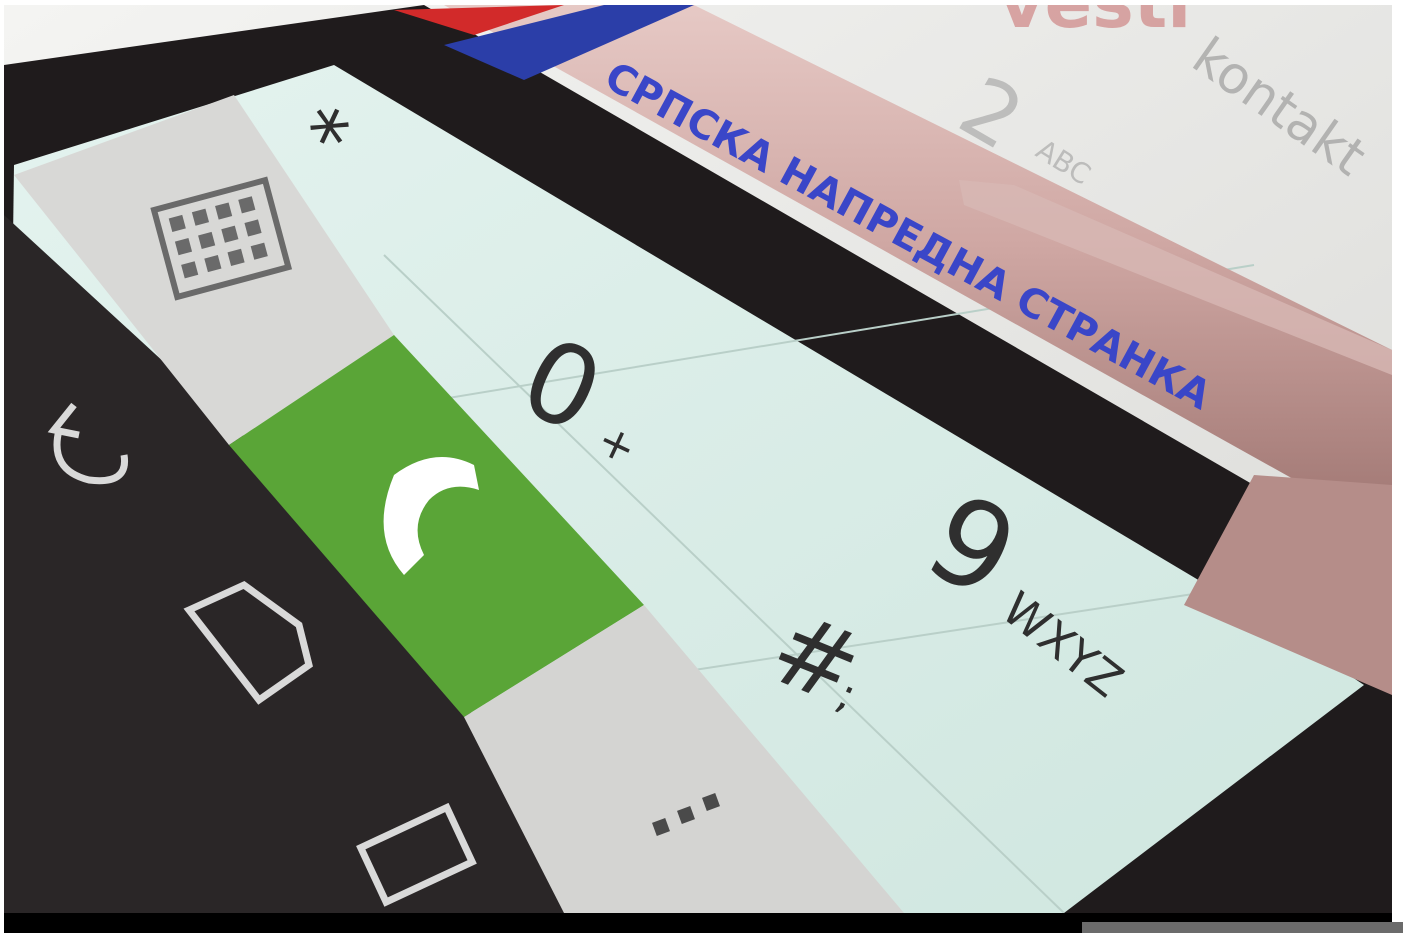  What do you see at coordinates (1242, 927) in the screenshot?
I see `corner-thumbnail` at bounding box center [1242, 927].